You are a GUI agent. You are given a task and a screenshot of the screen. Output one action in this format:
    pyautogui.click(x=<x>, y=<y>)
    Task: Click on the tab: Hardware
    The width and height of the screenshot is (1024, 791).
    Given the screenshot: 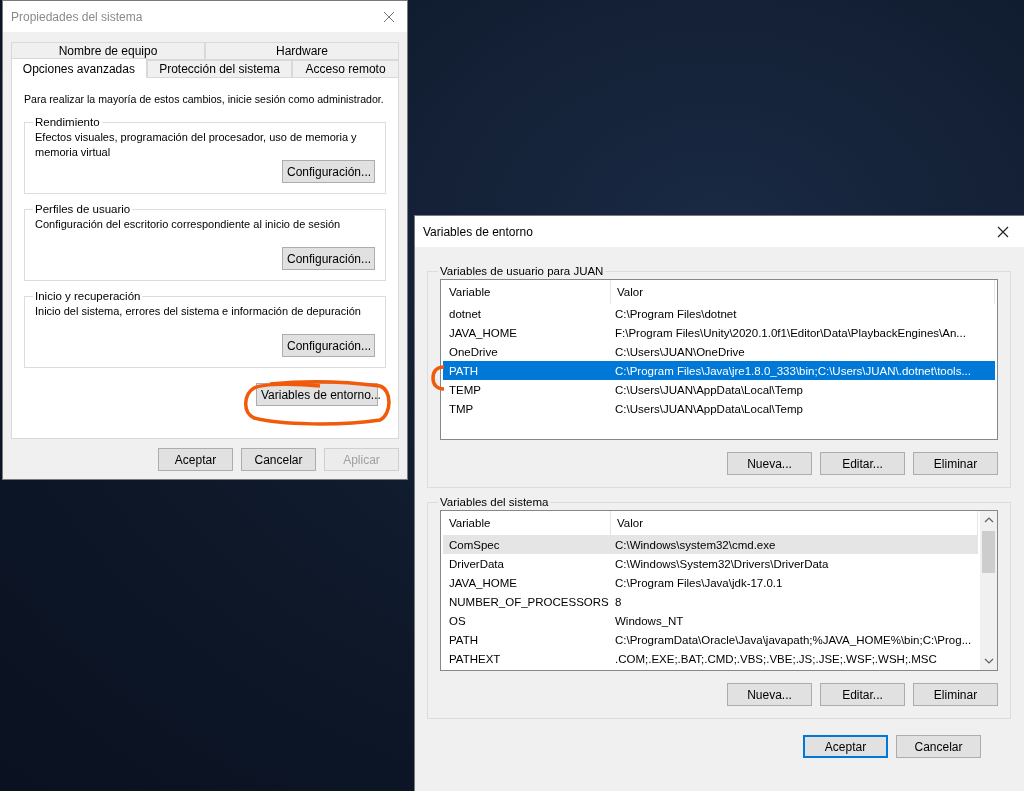 What is the action you would take?
    pyautogui.click(x=302, y=51)
    